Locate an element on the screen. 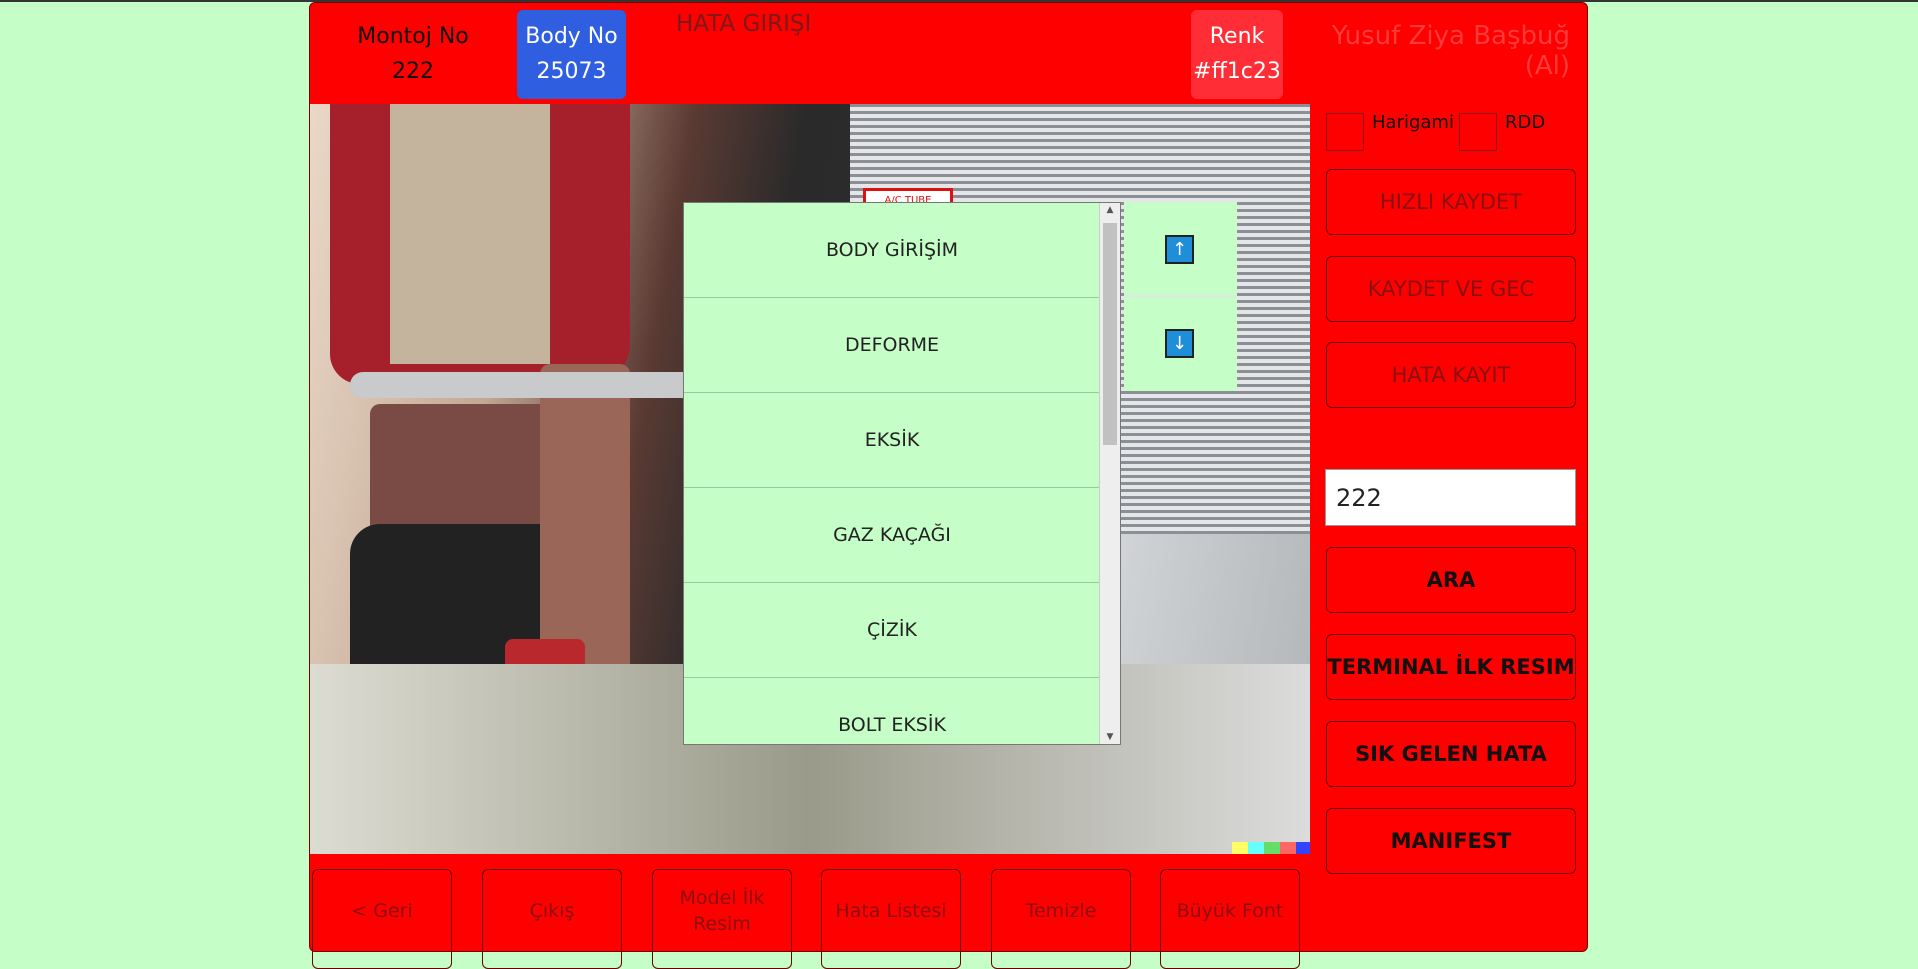  cikis-button: Çıkış is located at coordinates (552, 919).